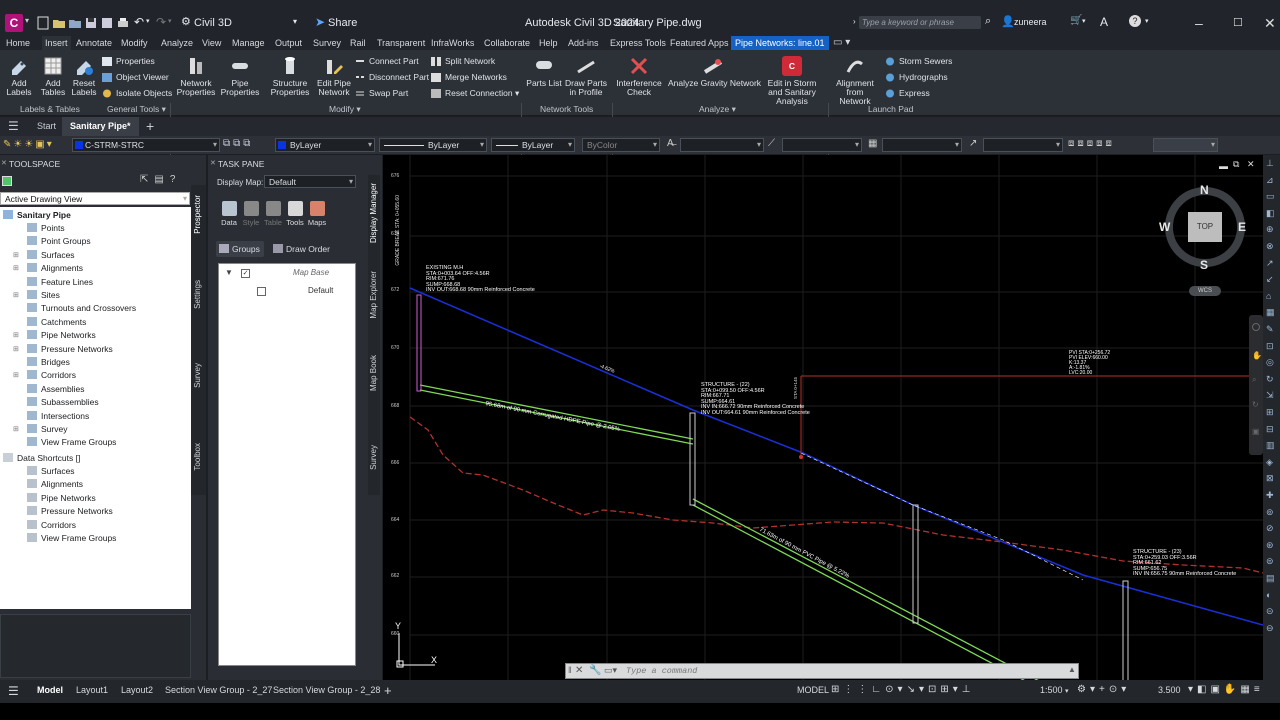  I want to click on split-network-button: Split Network, so click(463, 61).